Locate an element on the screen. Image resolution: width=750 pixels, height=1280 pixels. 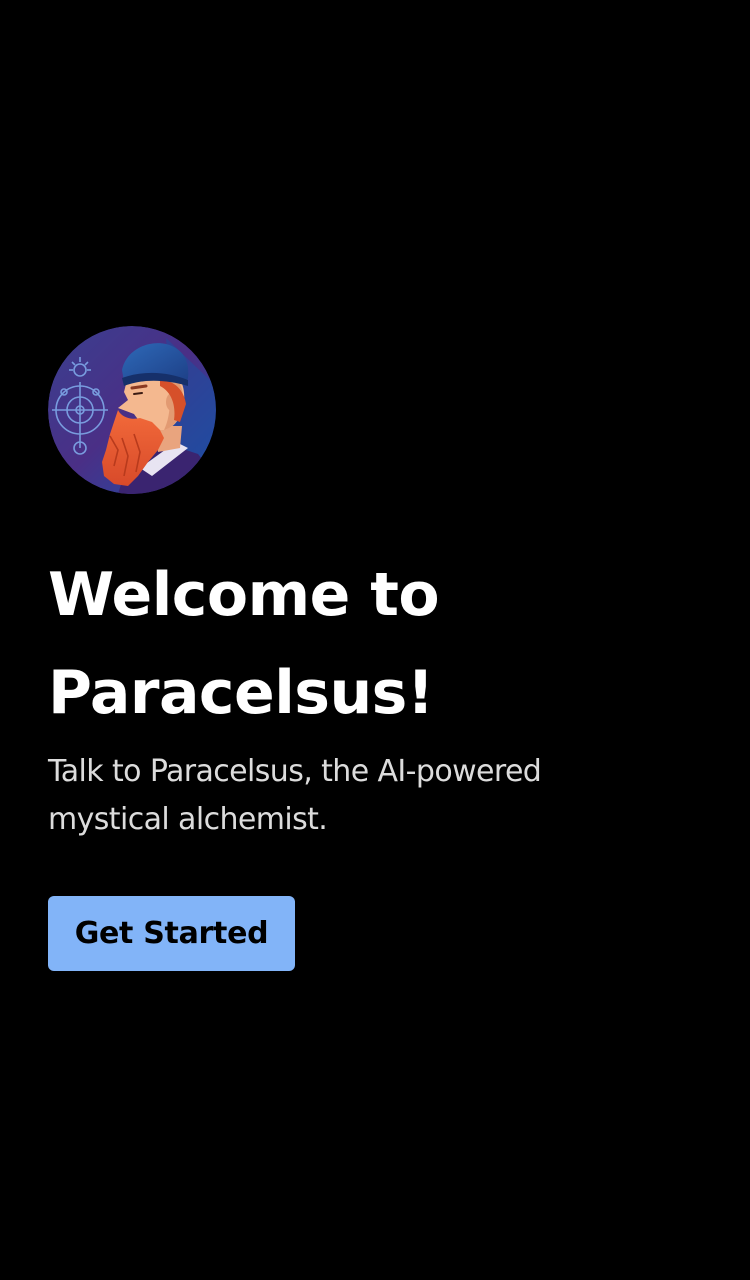
welcome-title-line2: Paracelsus! is located at coordinates (241, 693).